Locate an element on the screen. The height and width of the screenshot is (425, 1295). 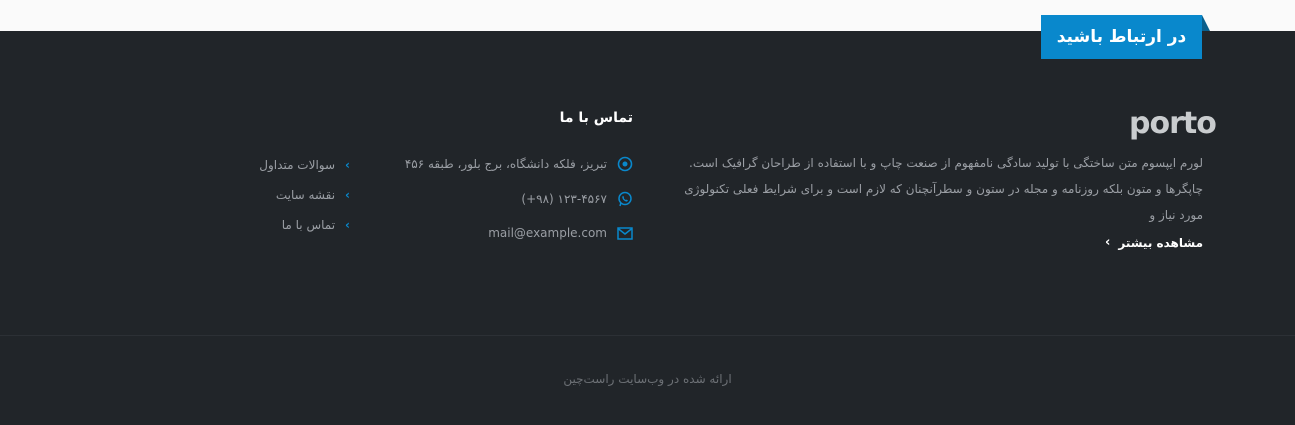
link-label: تماس با ما is located at coordinates (308, 225).